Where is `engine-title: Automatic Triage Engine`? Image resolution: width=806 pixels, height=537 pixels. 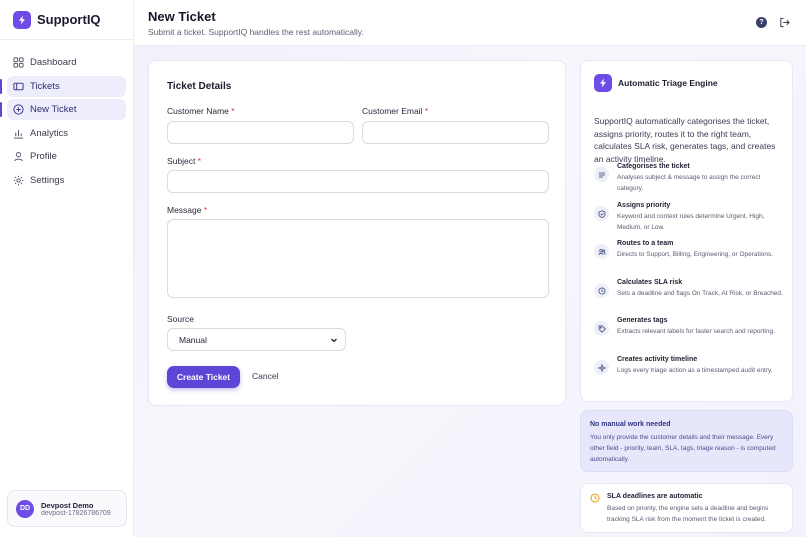 engine-title: Automatic Triage Engine is located at coordinates (668, 83).